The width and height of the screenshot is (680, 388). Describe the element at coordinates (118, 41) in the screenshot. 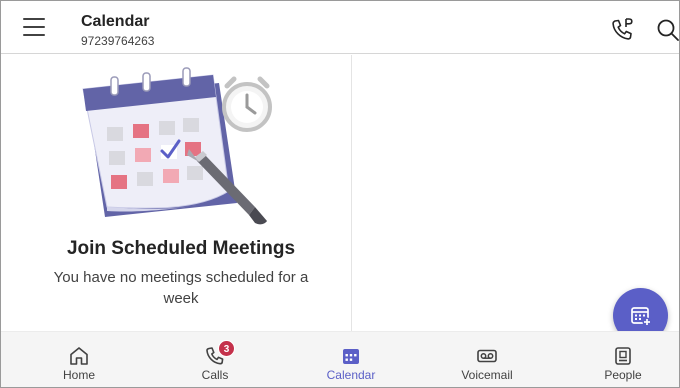

I see `phone-number: 97239764263` at that location.